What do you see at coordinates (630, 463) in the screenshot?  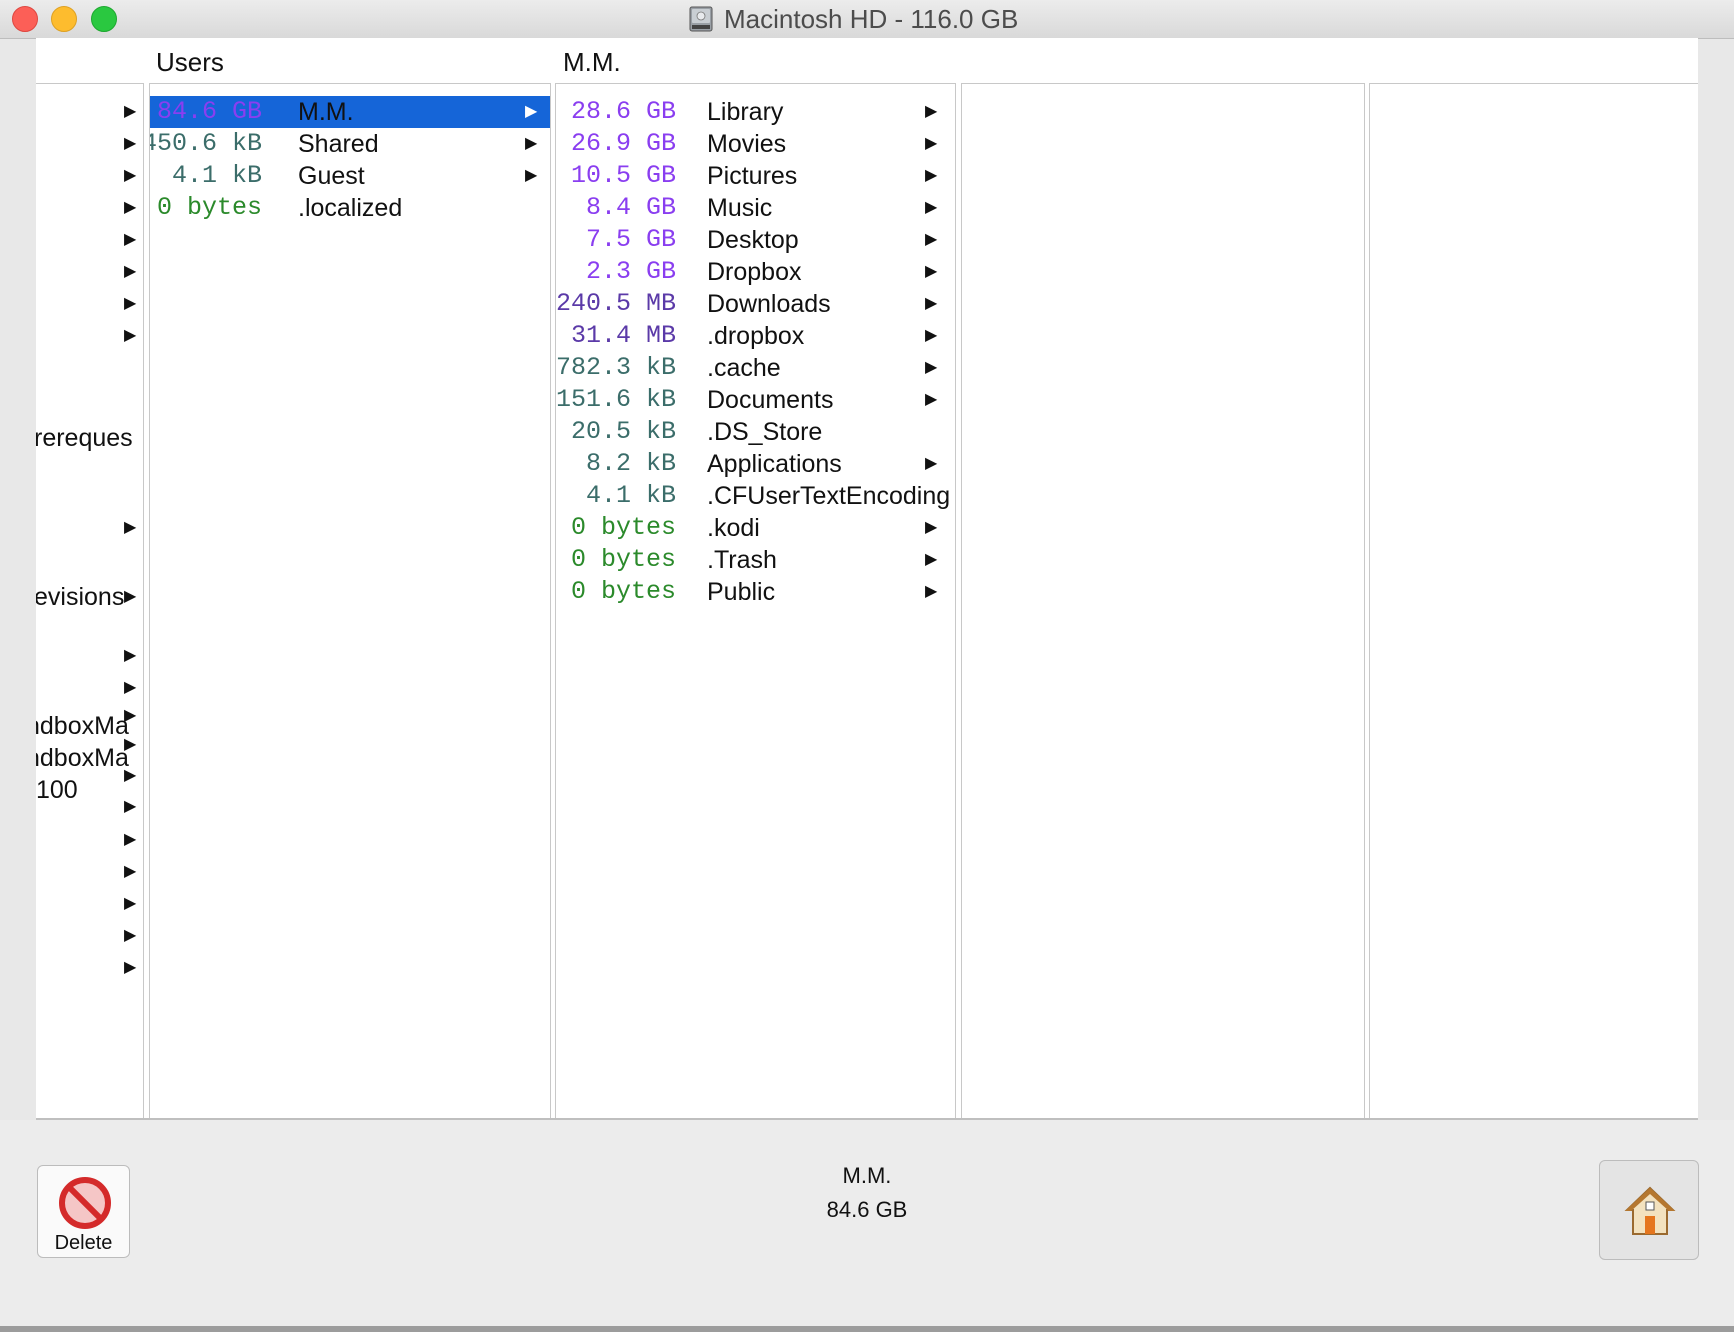 I see `file-size: 8.2 kB` at bounding box center [630, 463].